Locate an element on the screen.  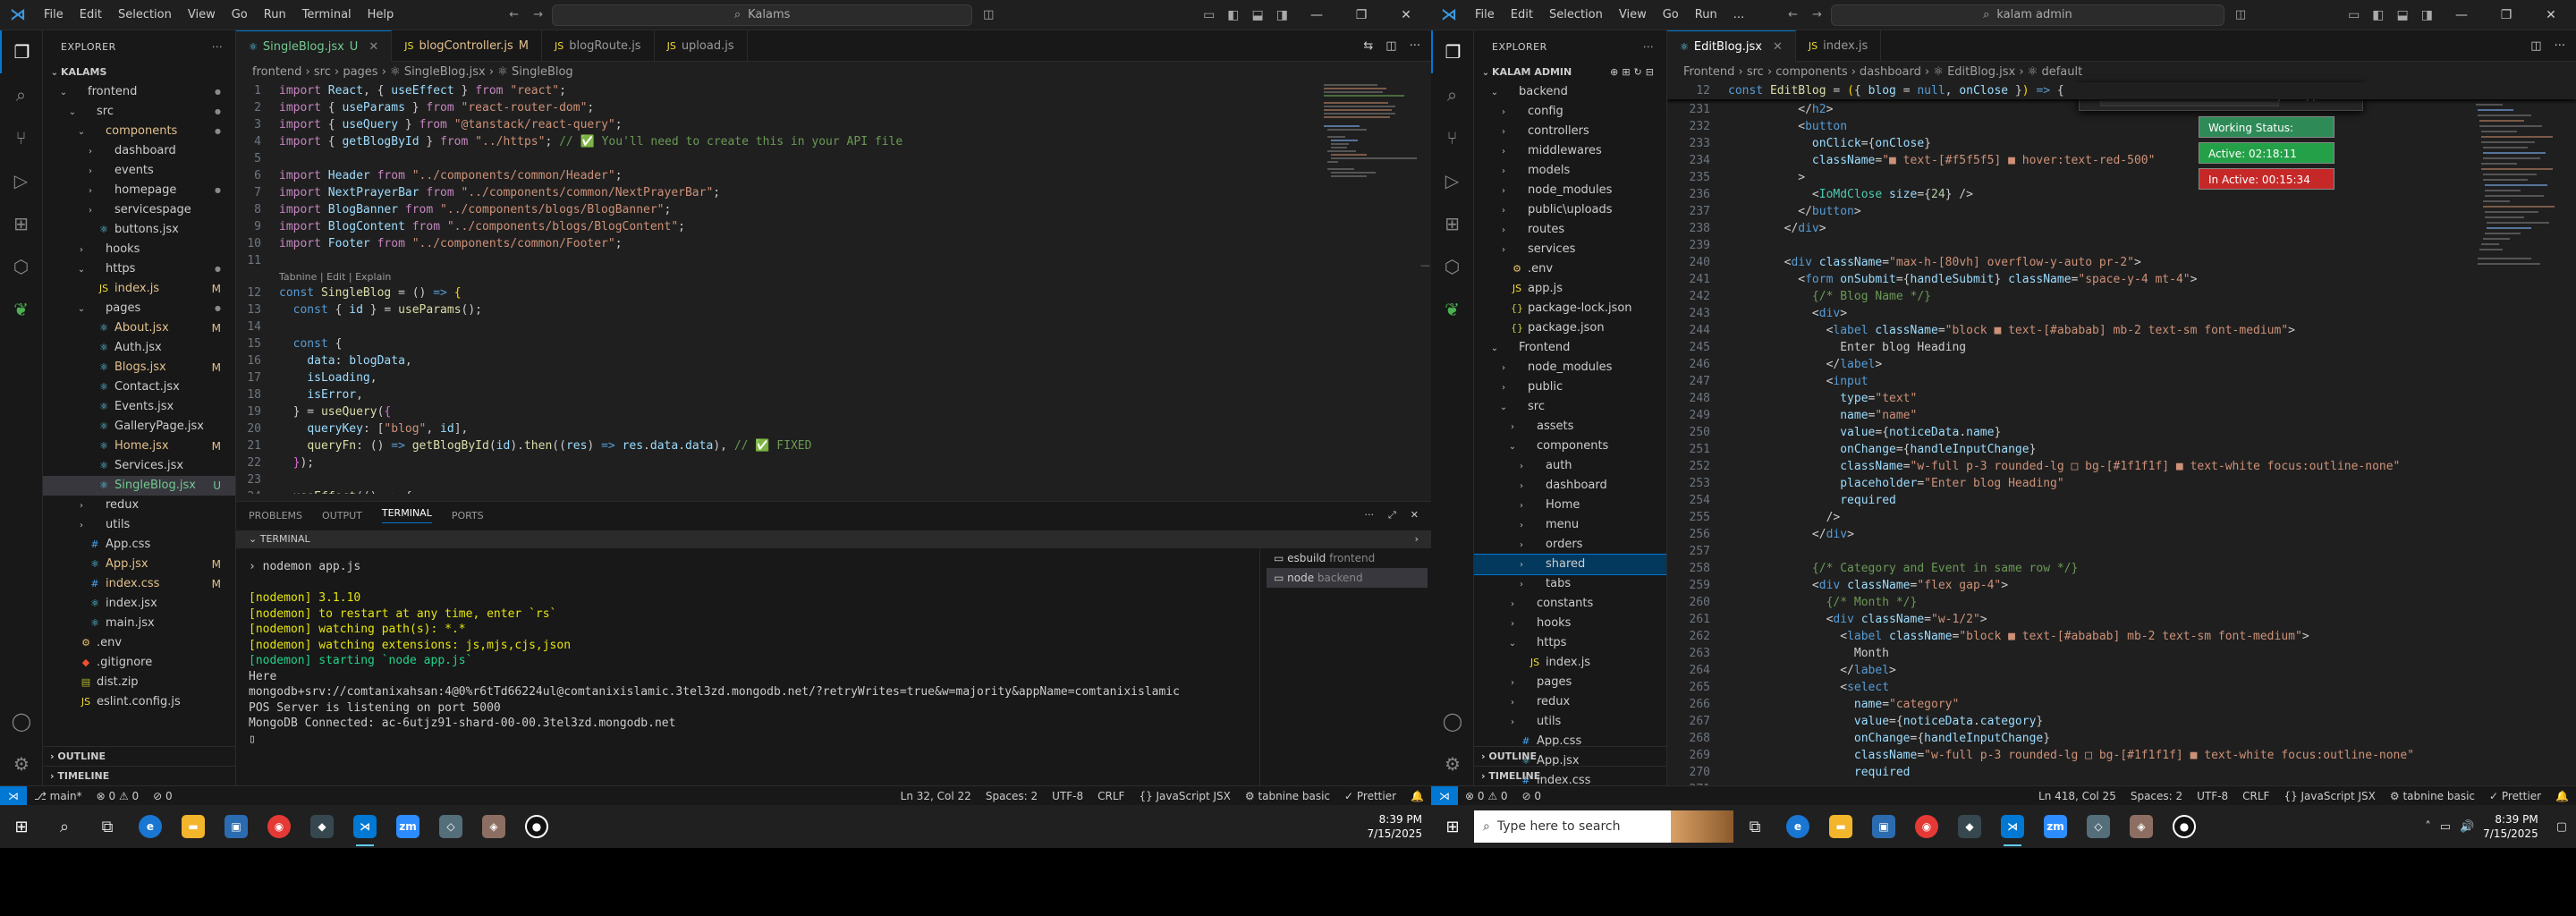
maximize-button: ❐ is located at coordinates (1361, 15).